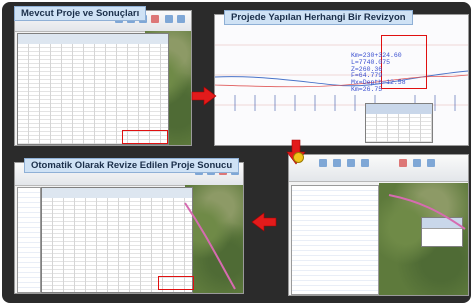 This screenshot has height=307, width=475. I want to click on cursor-badge, so click(298, 157).